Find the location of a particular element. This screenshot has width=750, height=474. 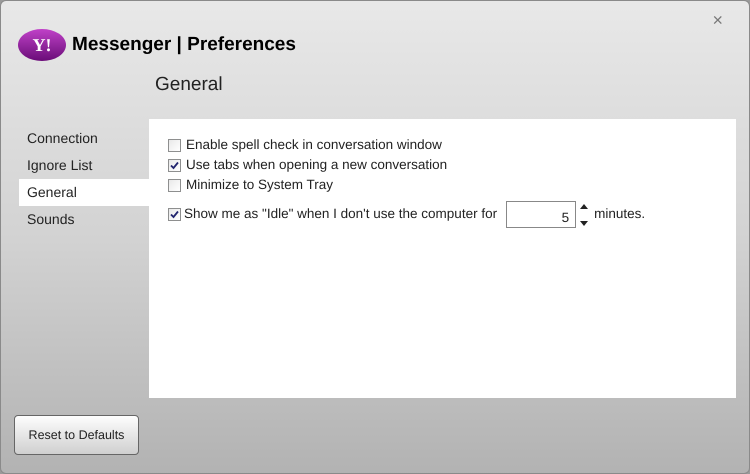

sidebar-item: Sounds is located at coordinates (84, 219).